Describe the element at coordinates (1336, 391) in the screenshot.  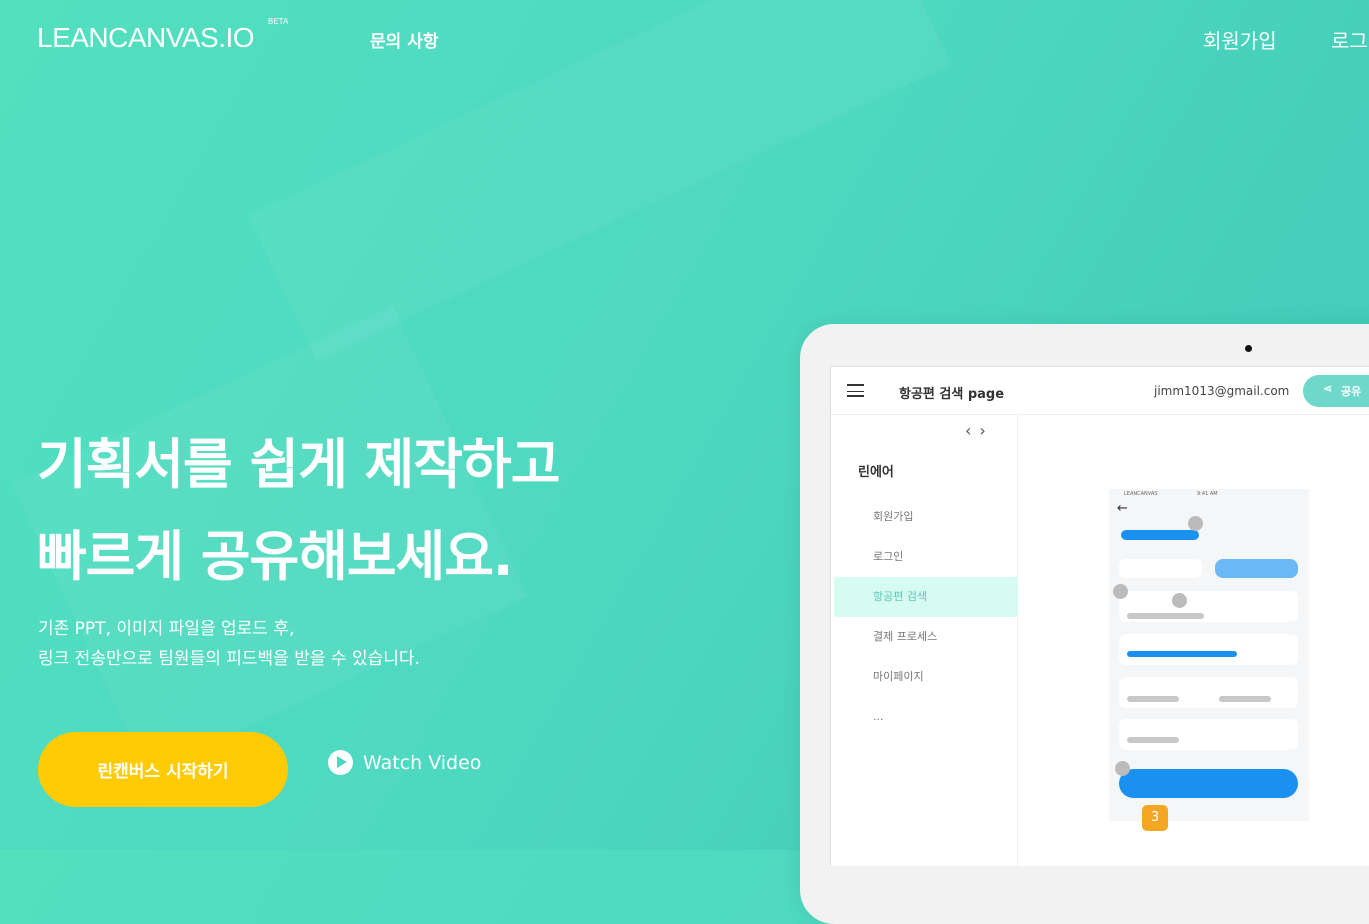
I see `mock-share-button: ⋖ 공유` at that location.